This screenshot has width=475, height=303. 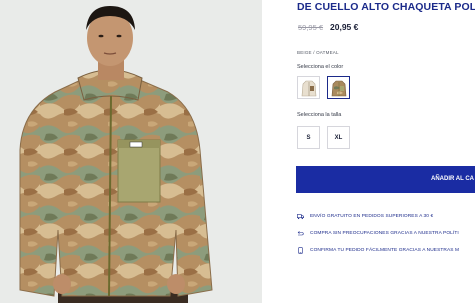 I want to click on size-select-label: Selecciona la talla, so click(x=319, y=115).